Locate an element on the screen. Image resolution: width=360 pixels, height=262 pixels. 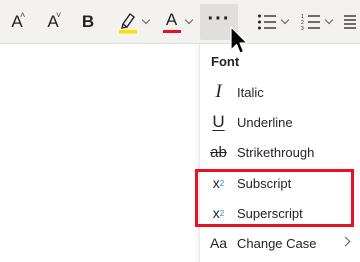
bold-button: B is located at coordinates (88, 22).